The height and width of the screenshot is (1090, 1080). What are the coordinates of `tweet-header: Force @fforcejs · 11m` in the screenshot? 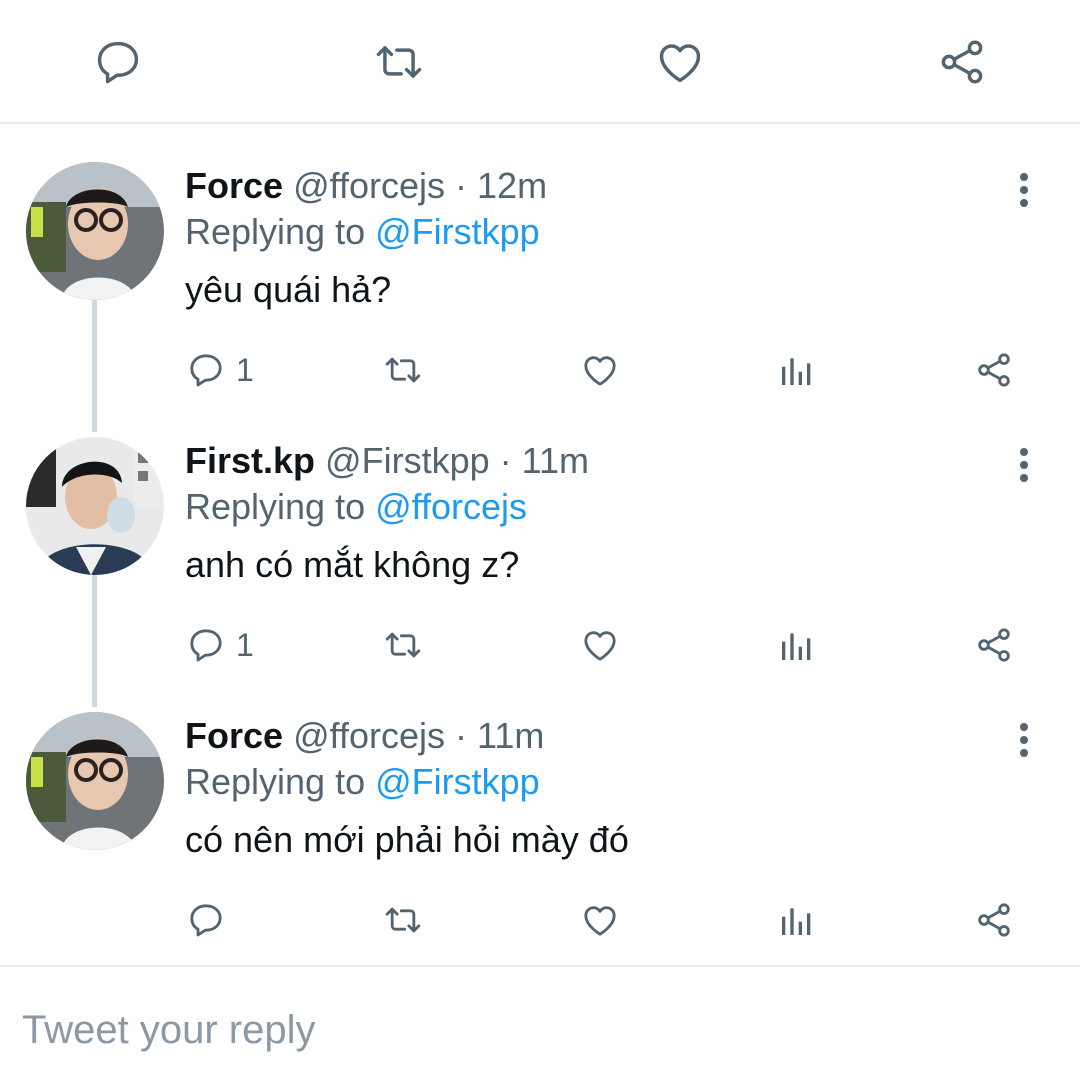 It's located at (364, 736).